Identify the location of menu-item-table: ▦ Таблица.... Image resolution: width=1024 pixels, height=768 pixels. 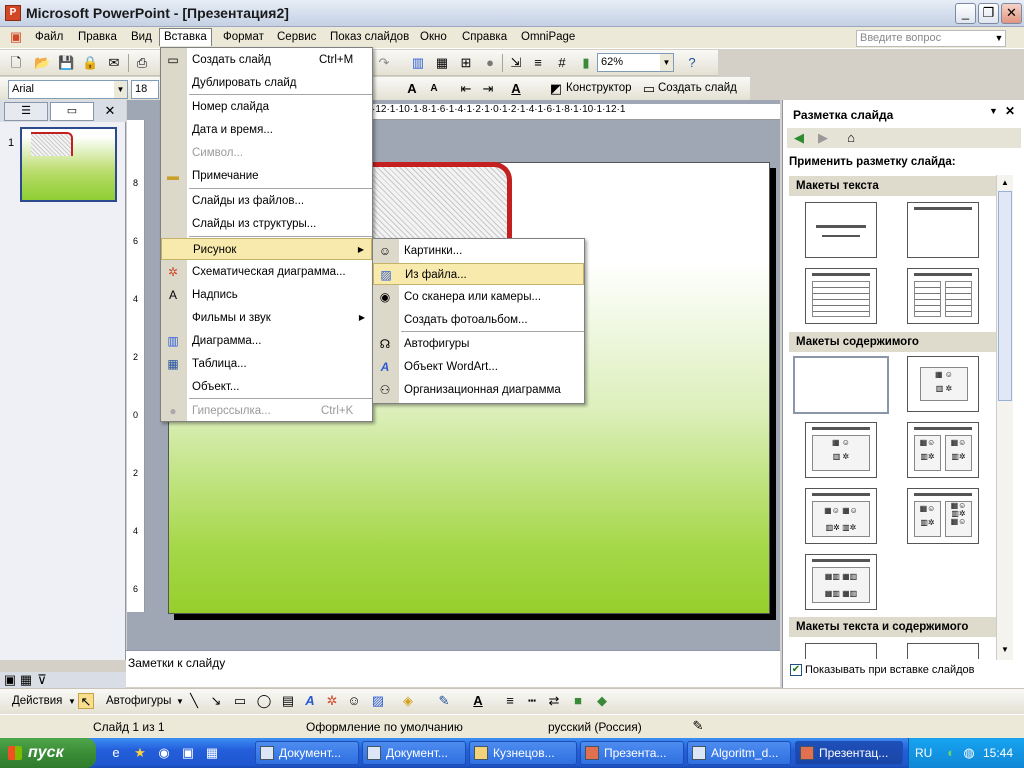
(266, 364).